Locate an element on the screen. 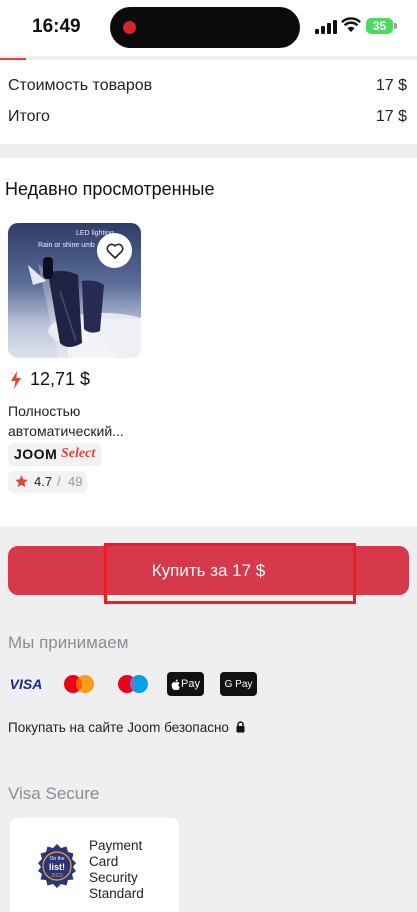 The height and width of the screenshot is (912, 417). pci-seal-year: 2023 is located at coordinates (56, 876).